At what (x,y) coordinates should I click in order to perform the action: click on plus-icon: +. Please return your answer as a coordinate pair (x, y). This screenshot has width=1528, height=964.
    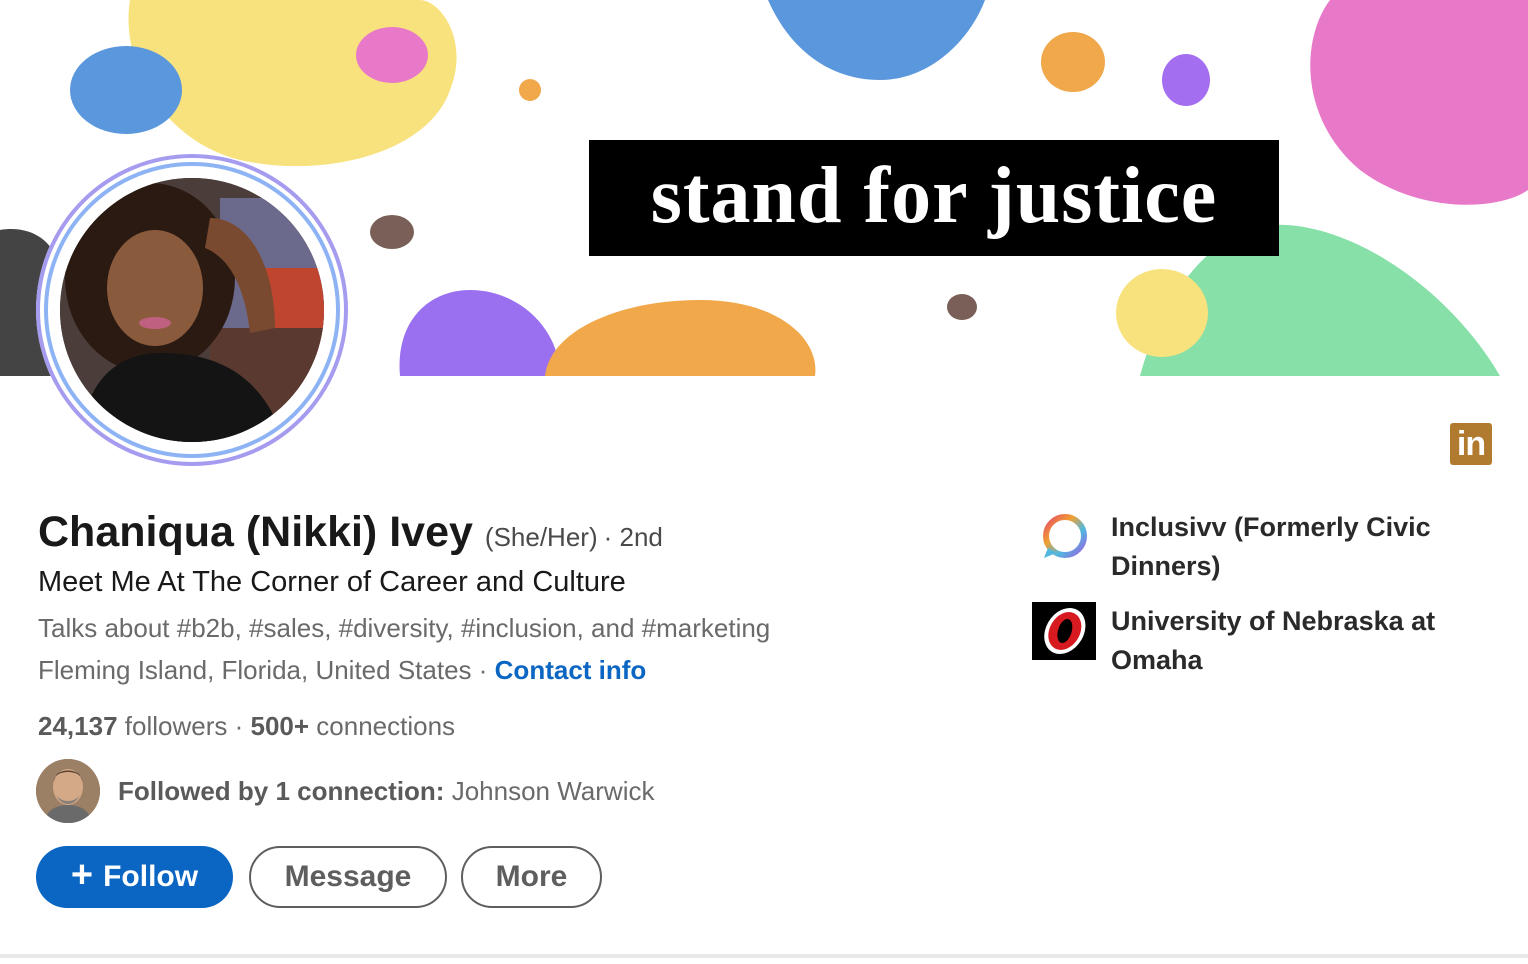
    Looking at the image, I should click on (82, 875).